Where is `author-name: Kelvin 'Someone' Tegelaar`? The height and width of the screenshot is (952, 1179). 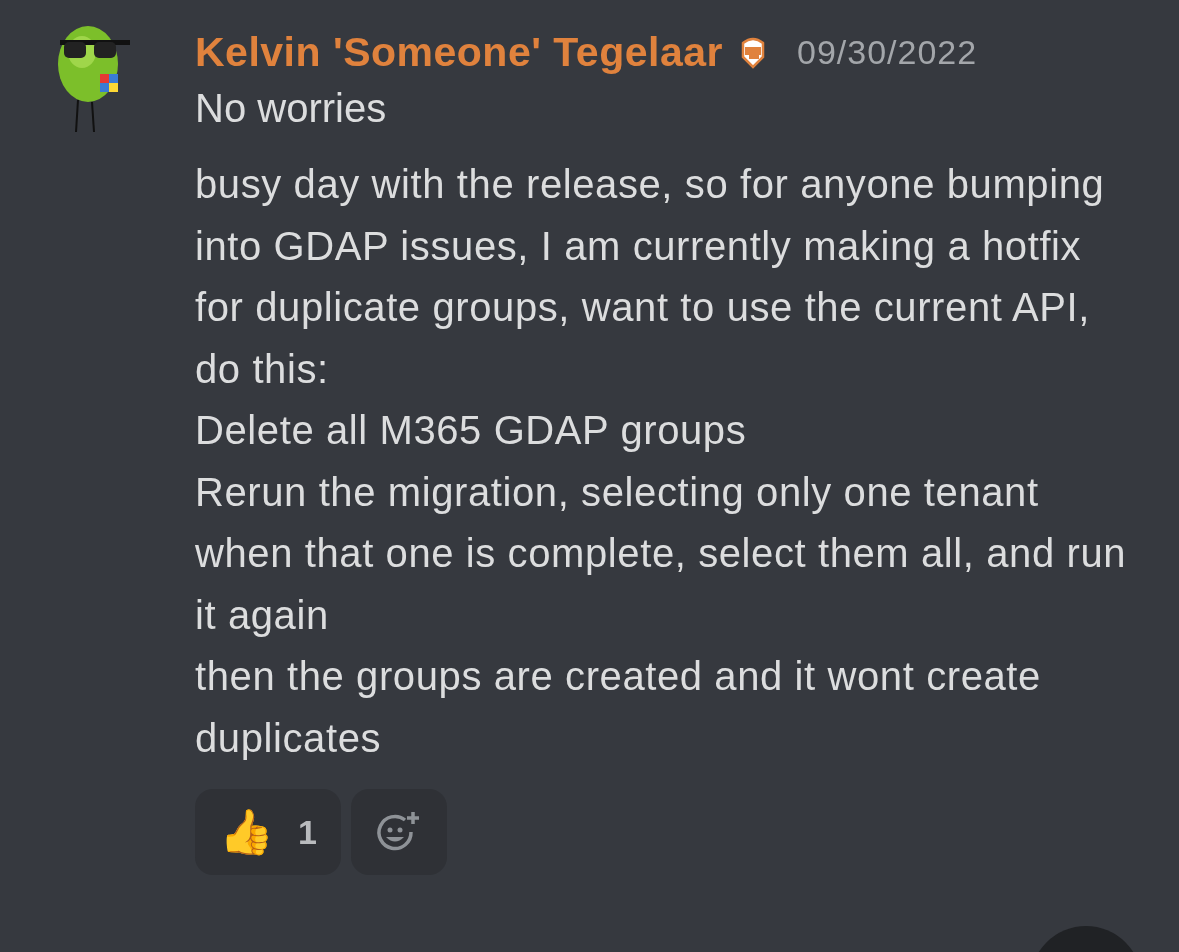 author-name: Kelvin 'Someone' Tegelaar is located at coordinates (459, 52).